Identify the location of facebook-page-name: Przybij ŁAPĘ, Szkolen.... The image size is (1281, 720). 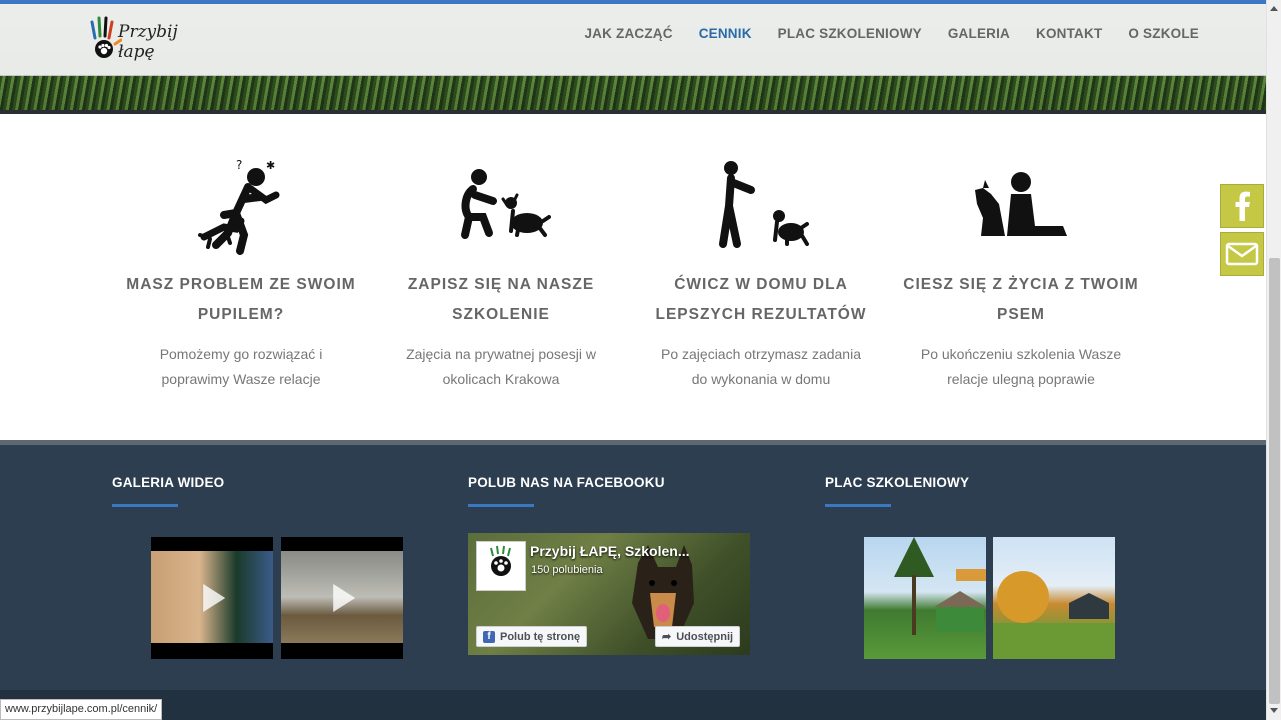
(609, 551).